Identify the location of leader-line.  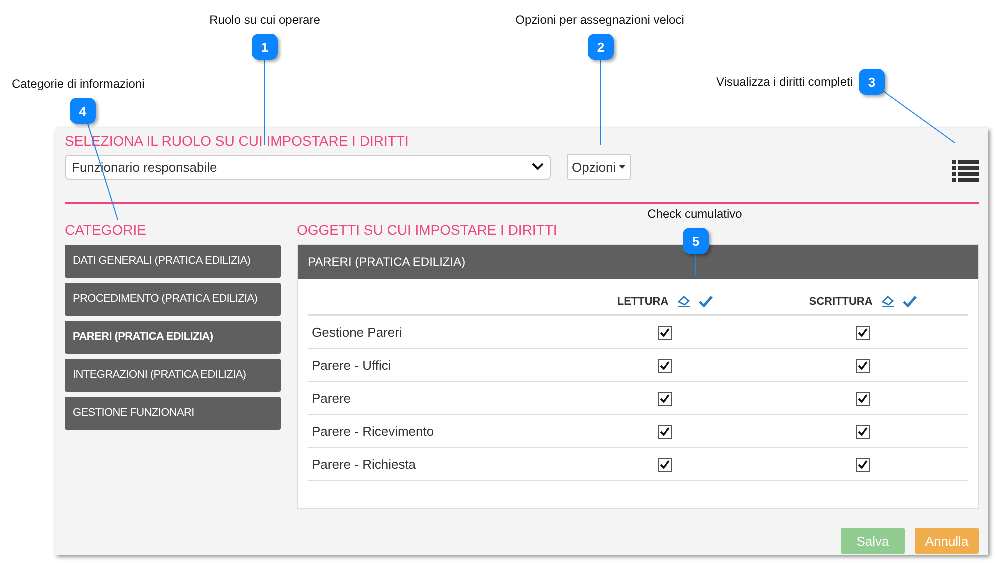
(696, 265).